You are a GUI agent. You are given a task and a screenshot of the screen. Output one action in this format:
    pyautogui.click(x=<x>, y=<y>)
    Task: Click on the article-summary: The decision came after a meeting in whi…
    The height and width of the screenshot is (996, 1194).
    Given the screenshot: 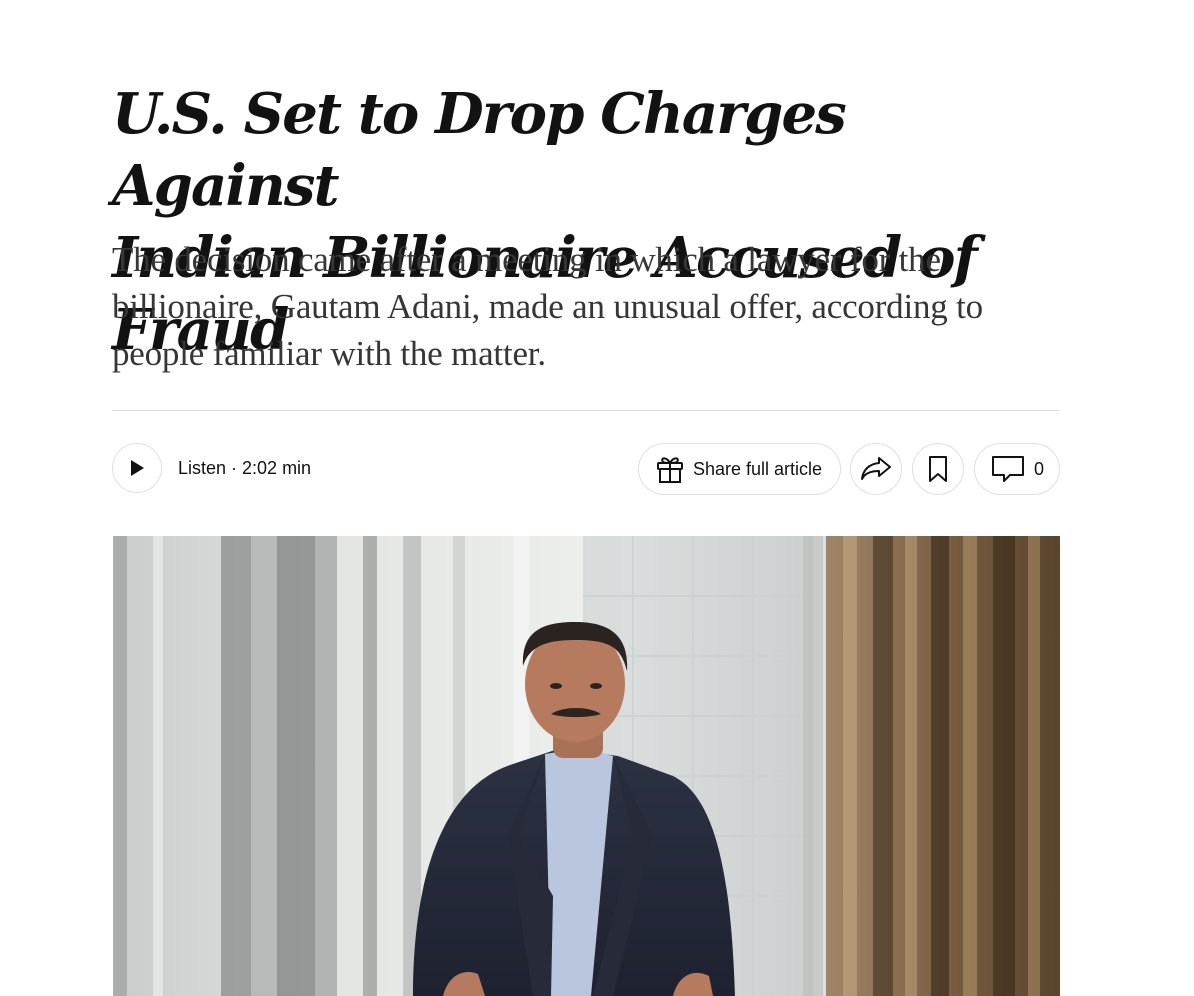 What is the action you would take?
    pyautogui.click(x=547, y=306)
    